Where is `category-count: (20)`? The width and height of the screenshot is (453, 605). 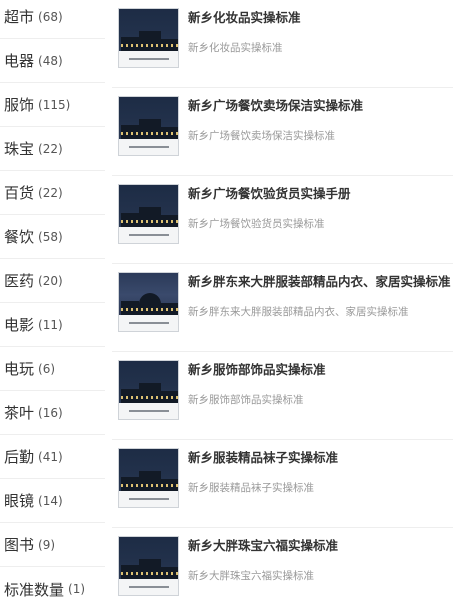
category-count: (20) is located at coordinates (50, 280).